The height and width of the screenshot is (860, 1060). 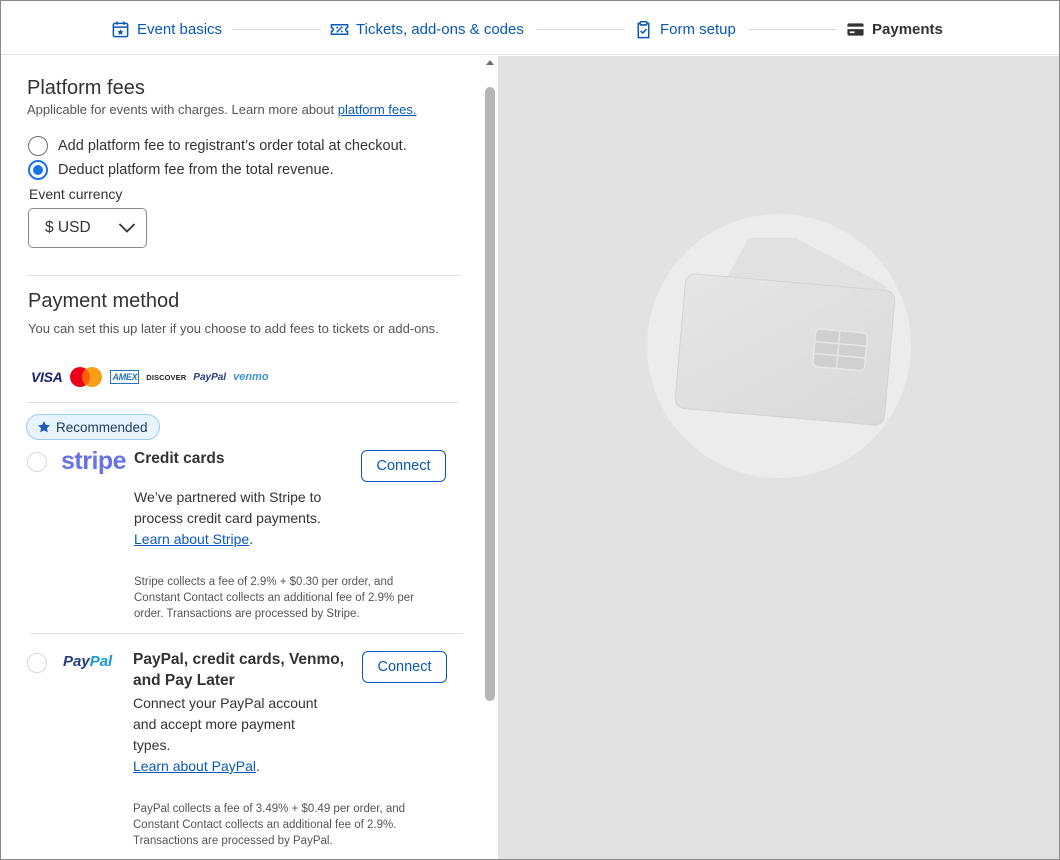 What do you see at coordinates (907, 29) in the screenshot?
I see `step-label: Payments` at bounding box center [907, 29].